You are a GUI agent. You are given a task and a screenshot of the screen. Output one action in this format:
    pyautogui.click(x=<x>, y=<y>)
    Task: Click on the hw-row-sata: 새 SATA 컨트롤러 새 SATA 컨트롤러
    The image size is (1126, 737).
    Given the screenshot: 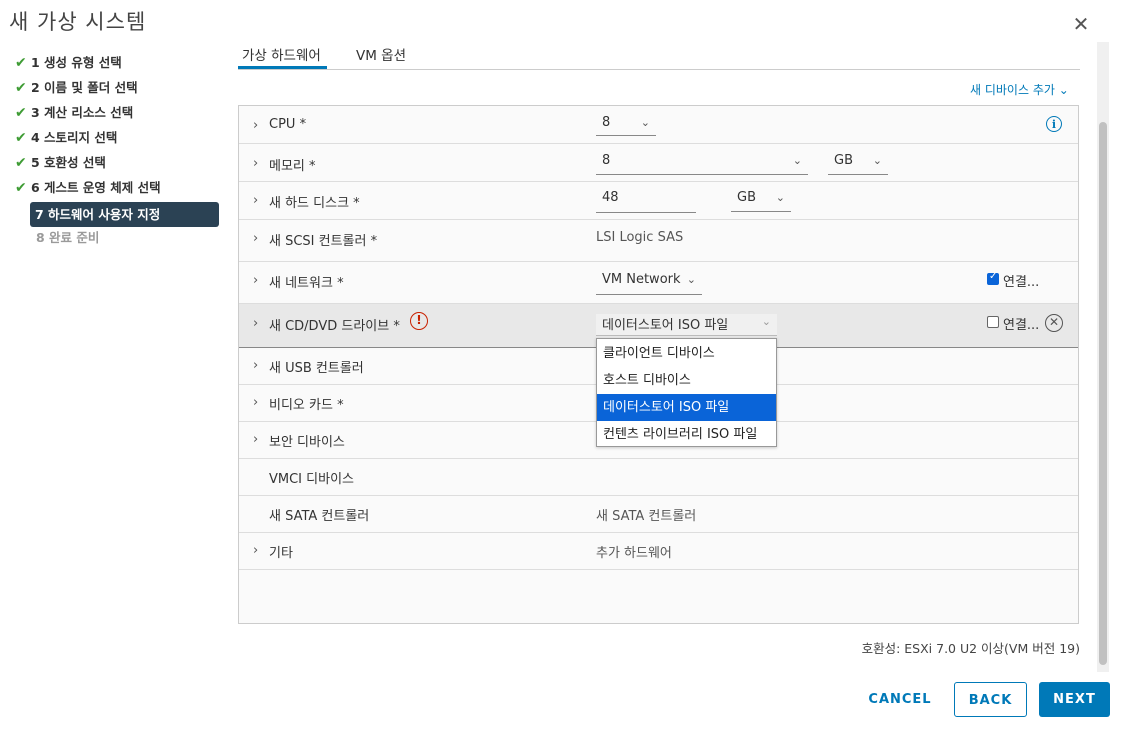 What is the action you would take?
    pyautogui.click(x=658, y=514)
    